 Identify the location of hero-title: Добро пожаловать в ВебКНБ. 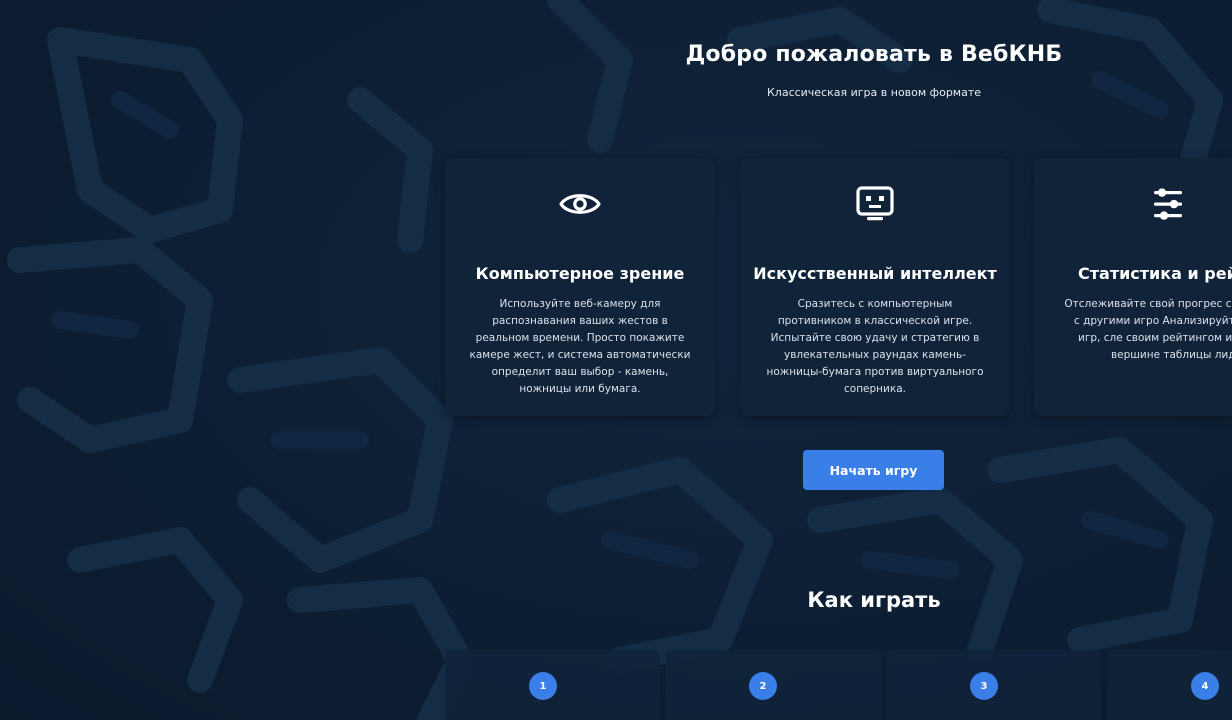
(874, 54).